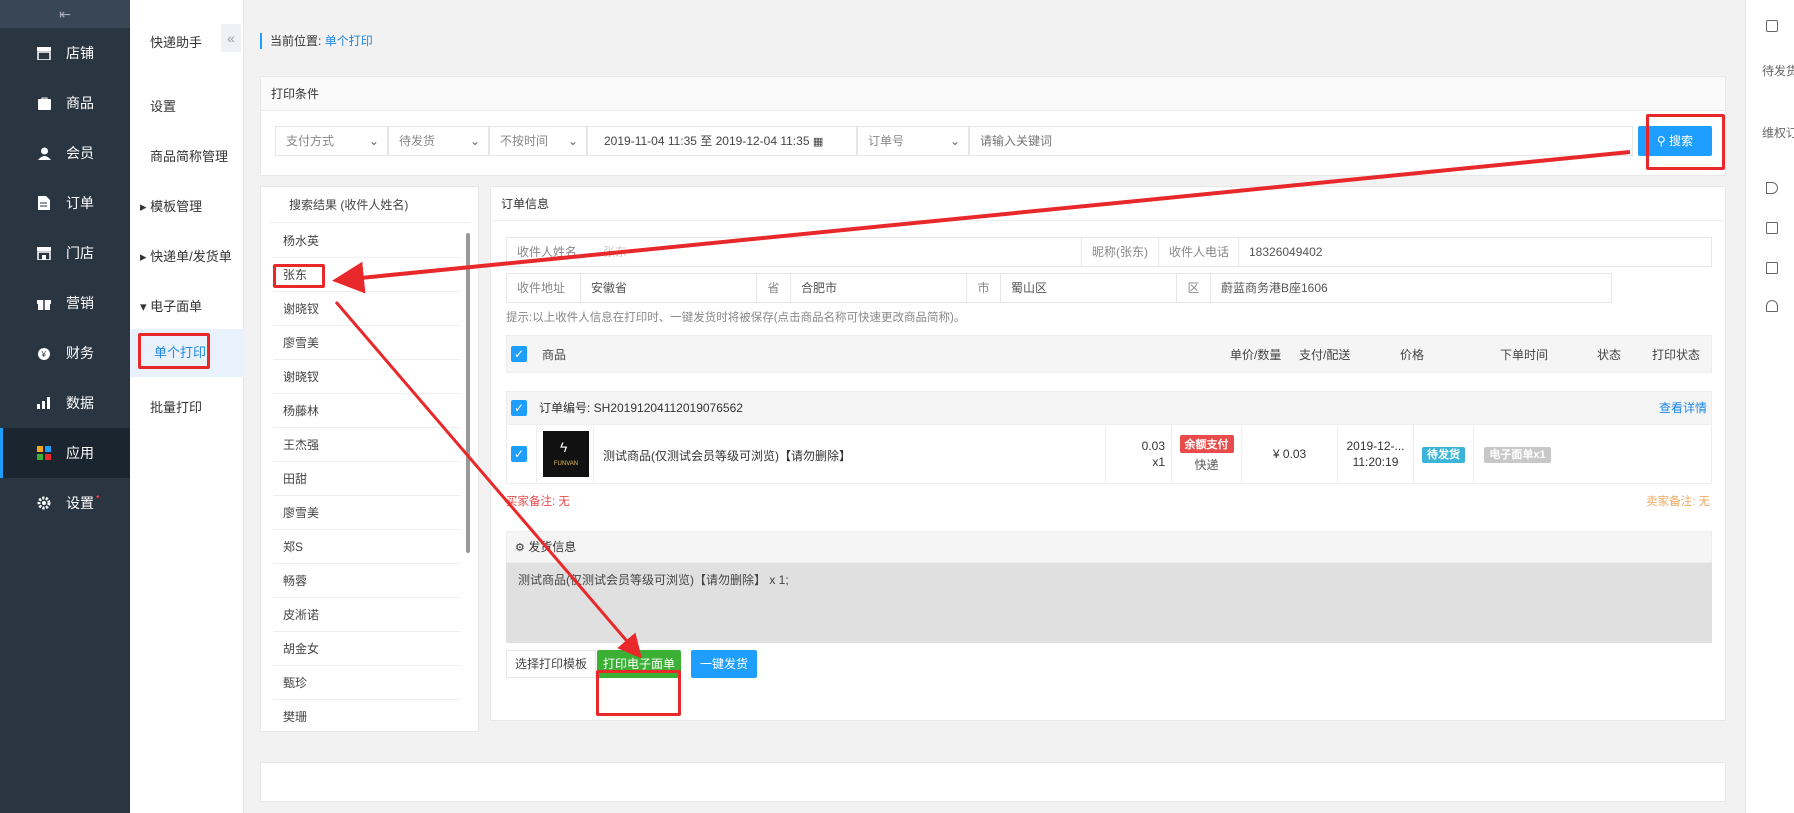 This screenshot has width=1794, height=813. Describe the element at coordinates (65, 253) in the screenshot. I see `nav-item-stores: 门店` at that location.